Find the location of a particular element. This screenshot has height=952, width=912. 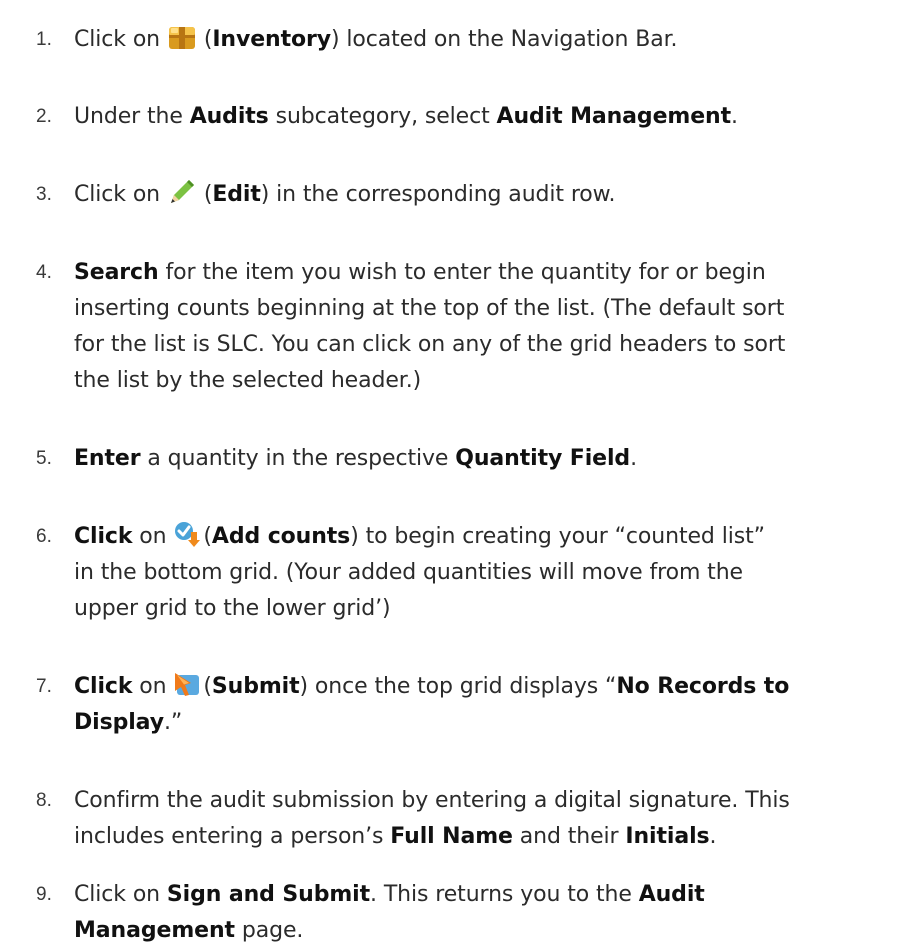

step-number: 3. is located at coordinates (44, 194).